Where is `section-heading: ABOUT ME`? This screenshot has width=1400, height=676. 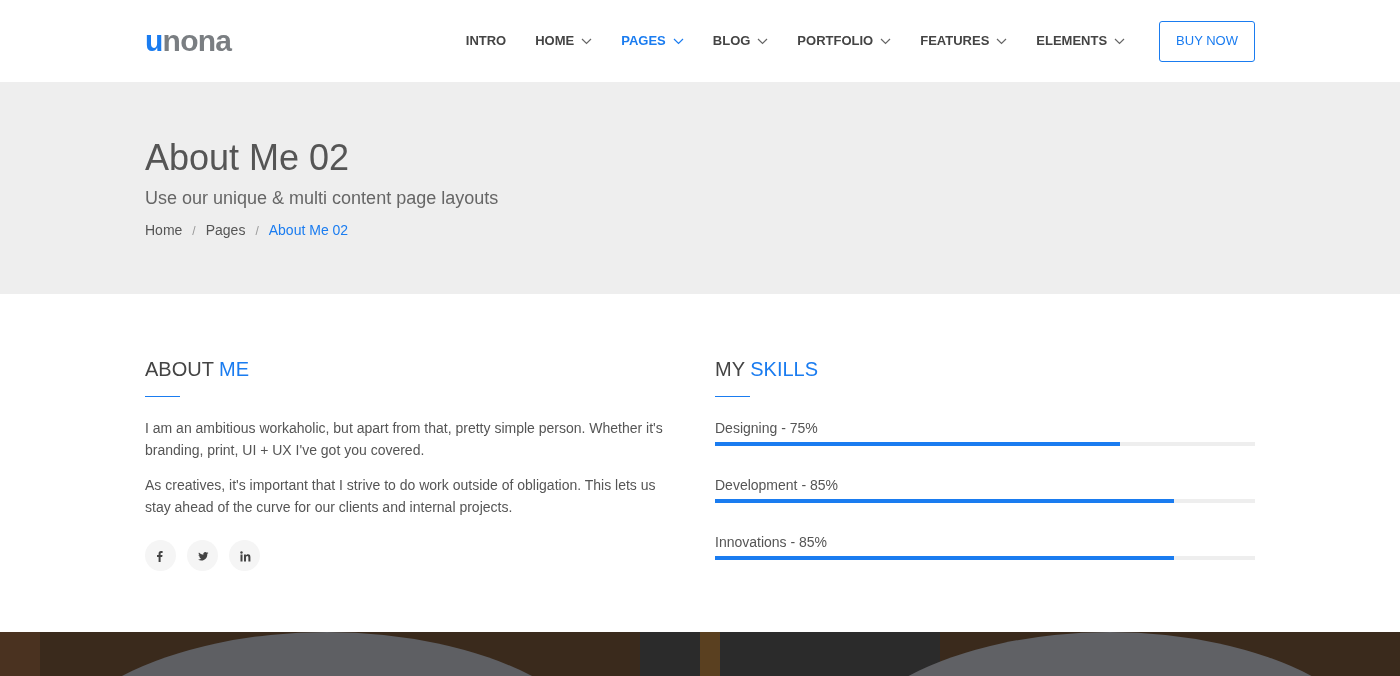 section-heading: ABOUT ME is located at coordinates (198, 369).